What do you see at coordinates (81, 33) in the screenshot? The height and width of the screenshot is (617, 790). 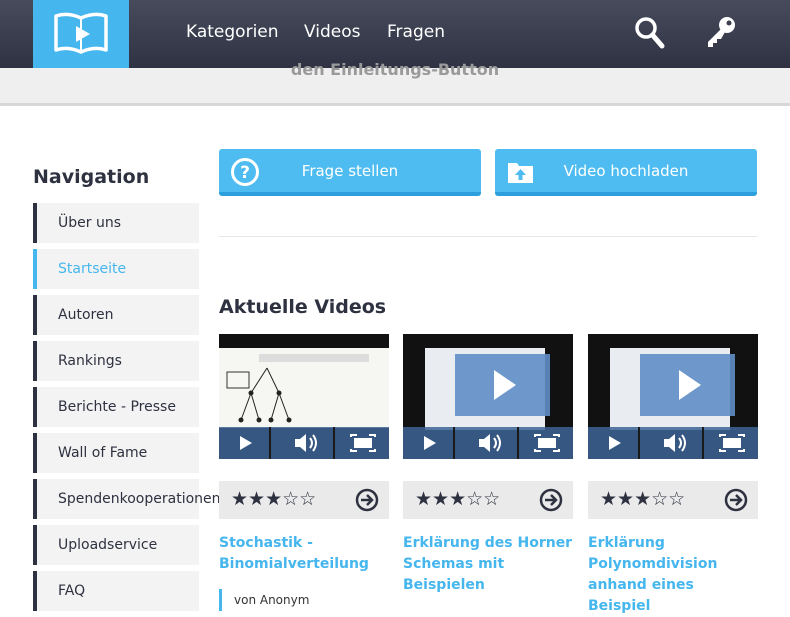 I see `book-play-icon` at bounding box center [81, 33].